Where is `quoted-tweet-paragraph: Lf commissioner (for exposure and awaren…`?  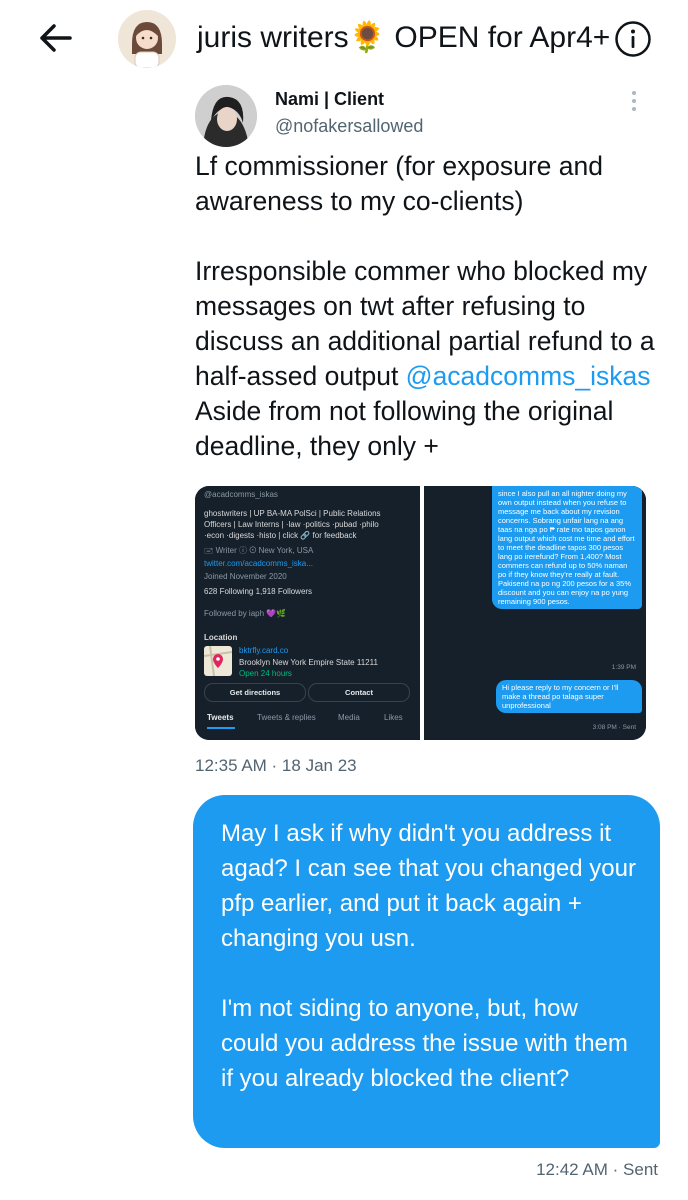 quoted-tweet-paragraph: Lf commissioner (for exposure and awaren… is located at coordinates (399, 183).